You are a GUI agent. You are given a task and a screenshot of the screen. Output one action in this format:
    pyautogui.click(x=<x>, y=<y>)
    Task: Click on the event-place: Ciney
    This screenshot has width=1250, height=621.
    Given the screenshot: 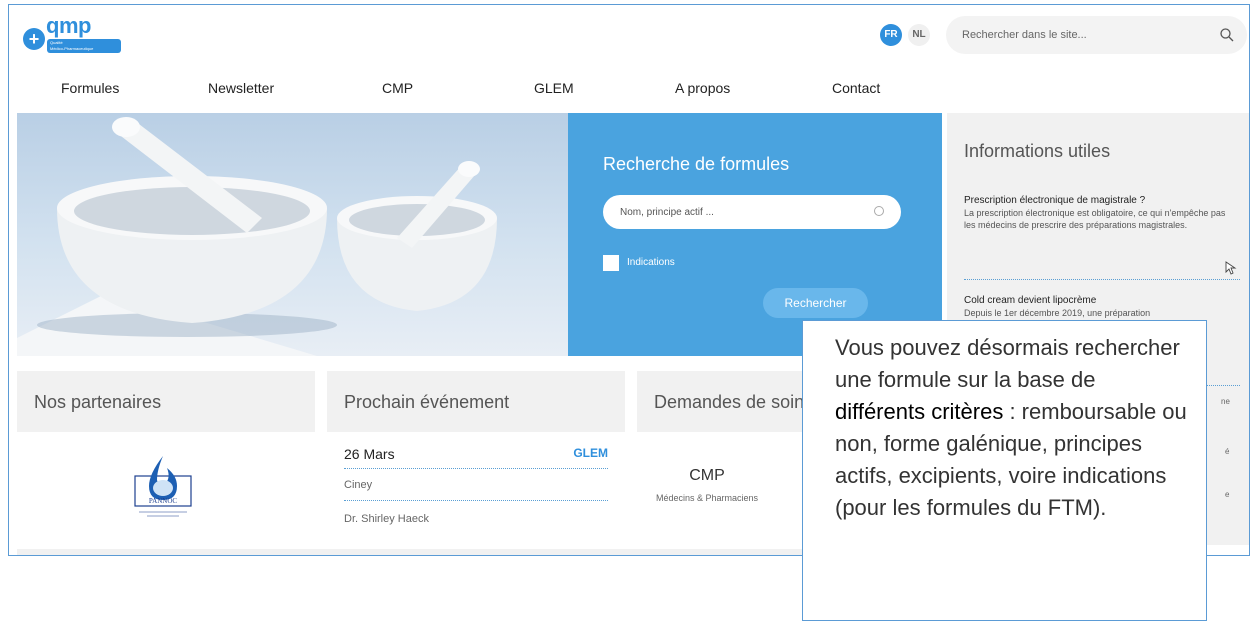 What is the action you would take?
    pyautogui.click(x=358, y=485)
    